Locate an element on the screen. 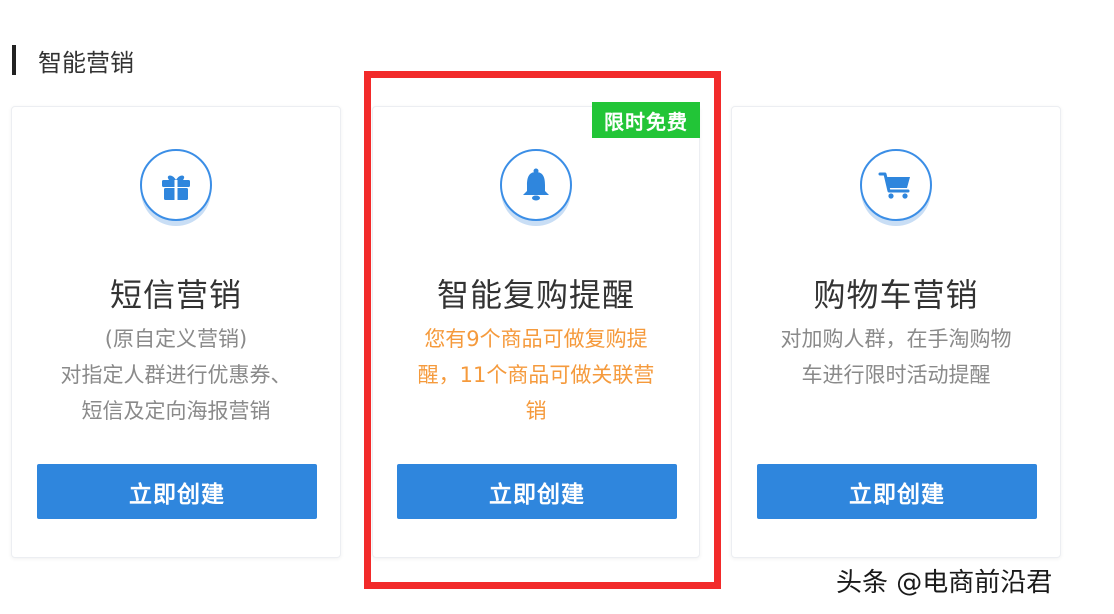 This screenshot has height=614, width=1114. description-line: 对加购人群，在手淘购物 is located at coordinates (896, 339).